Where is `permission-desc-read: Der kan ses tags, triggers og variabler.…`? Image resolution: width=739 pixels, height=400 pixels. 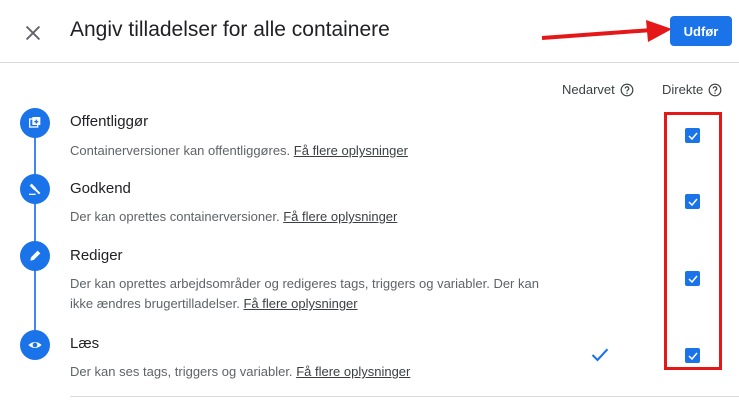 permission-desc-read: Der kan ses tags, triggers og variabler.… is located at coordinates (240, 371).